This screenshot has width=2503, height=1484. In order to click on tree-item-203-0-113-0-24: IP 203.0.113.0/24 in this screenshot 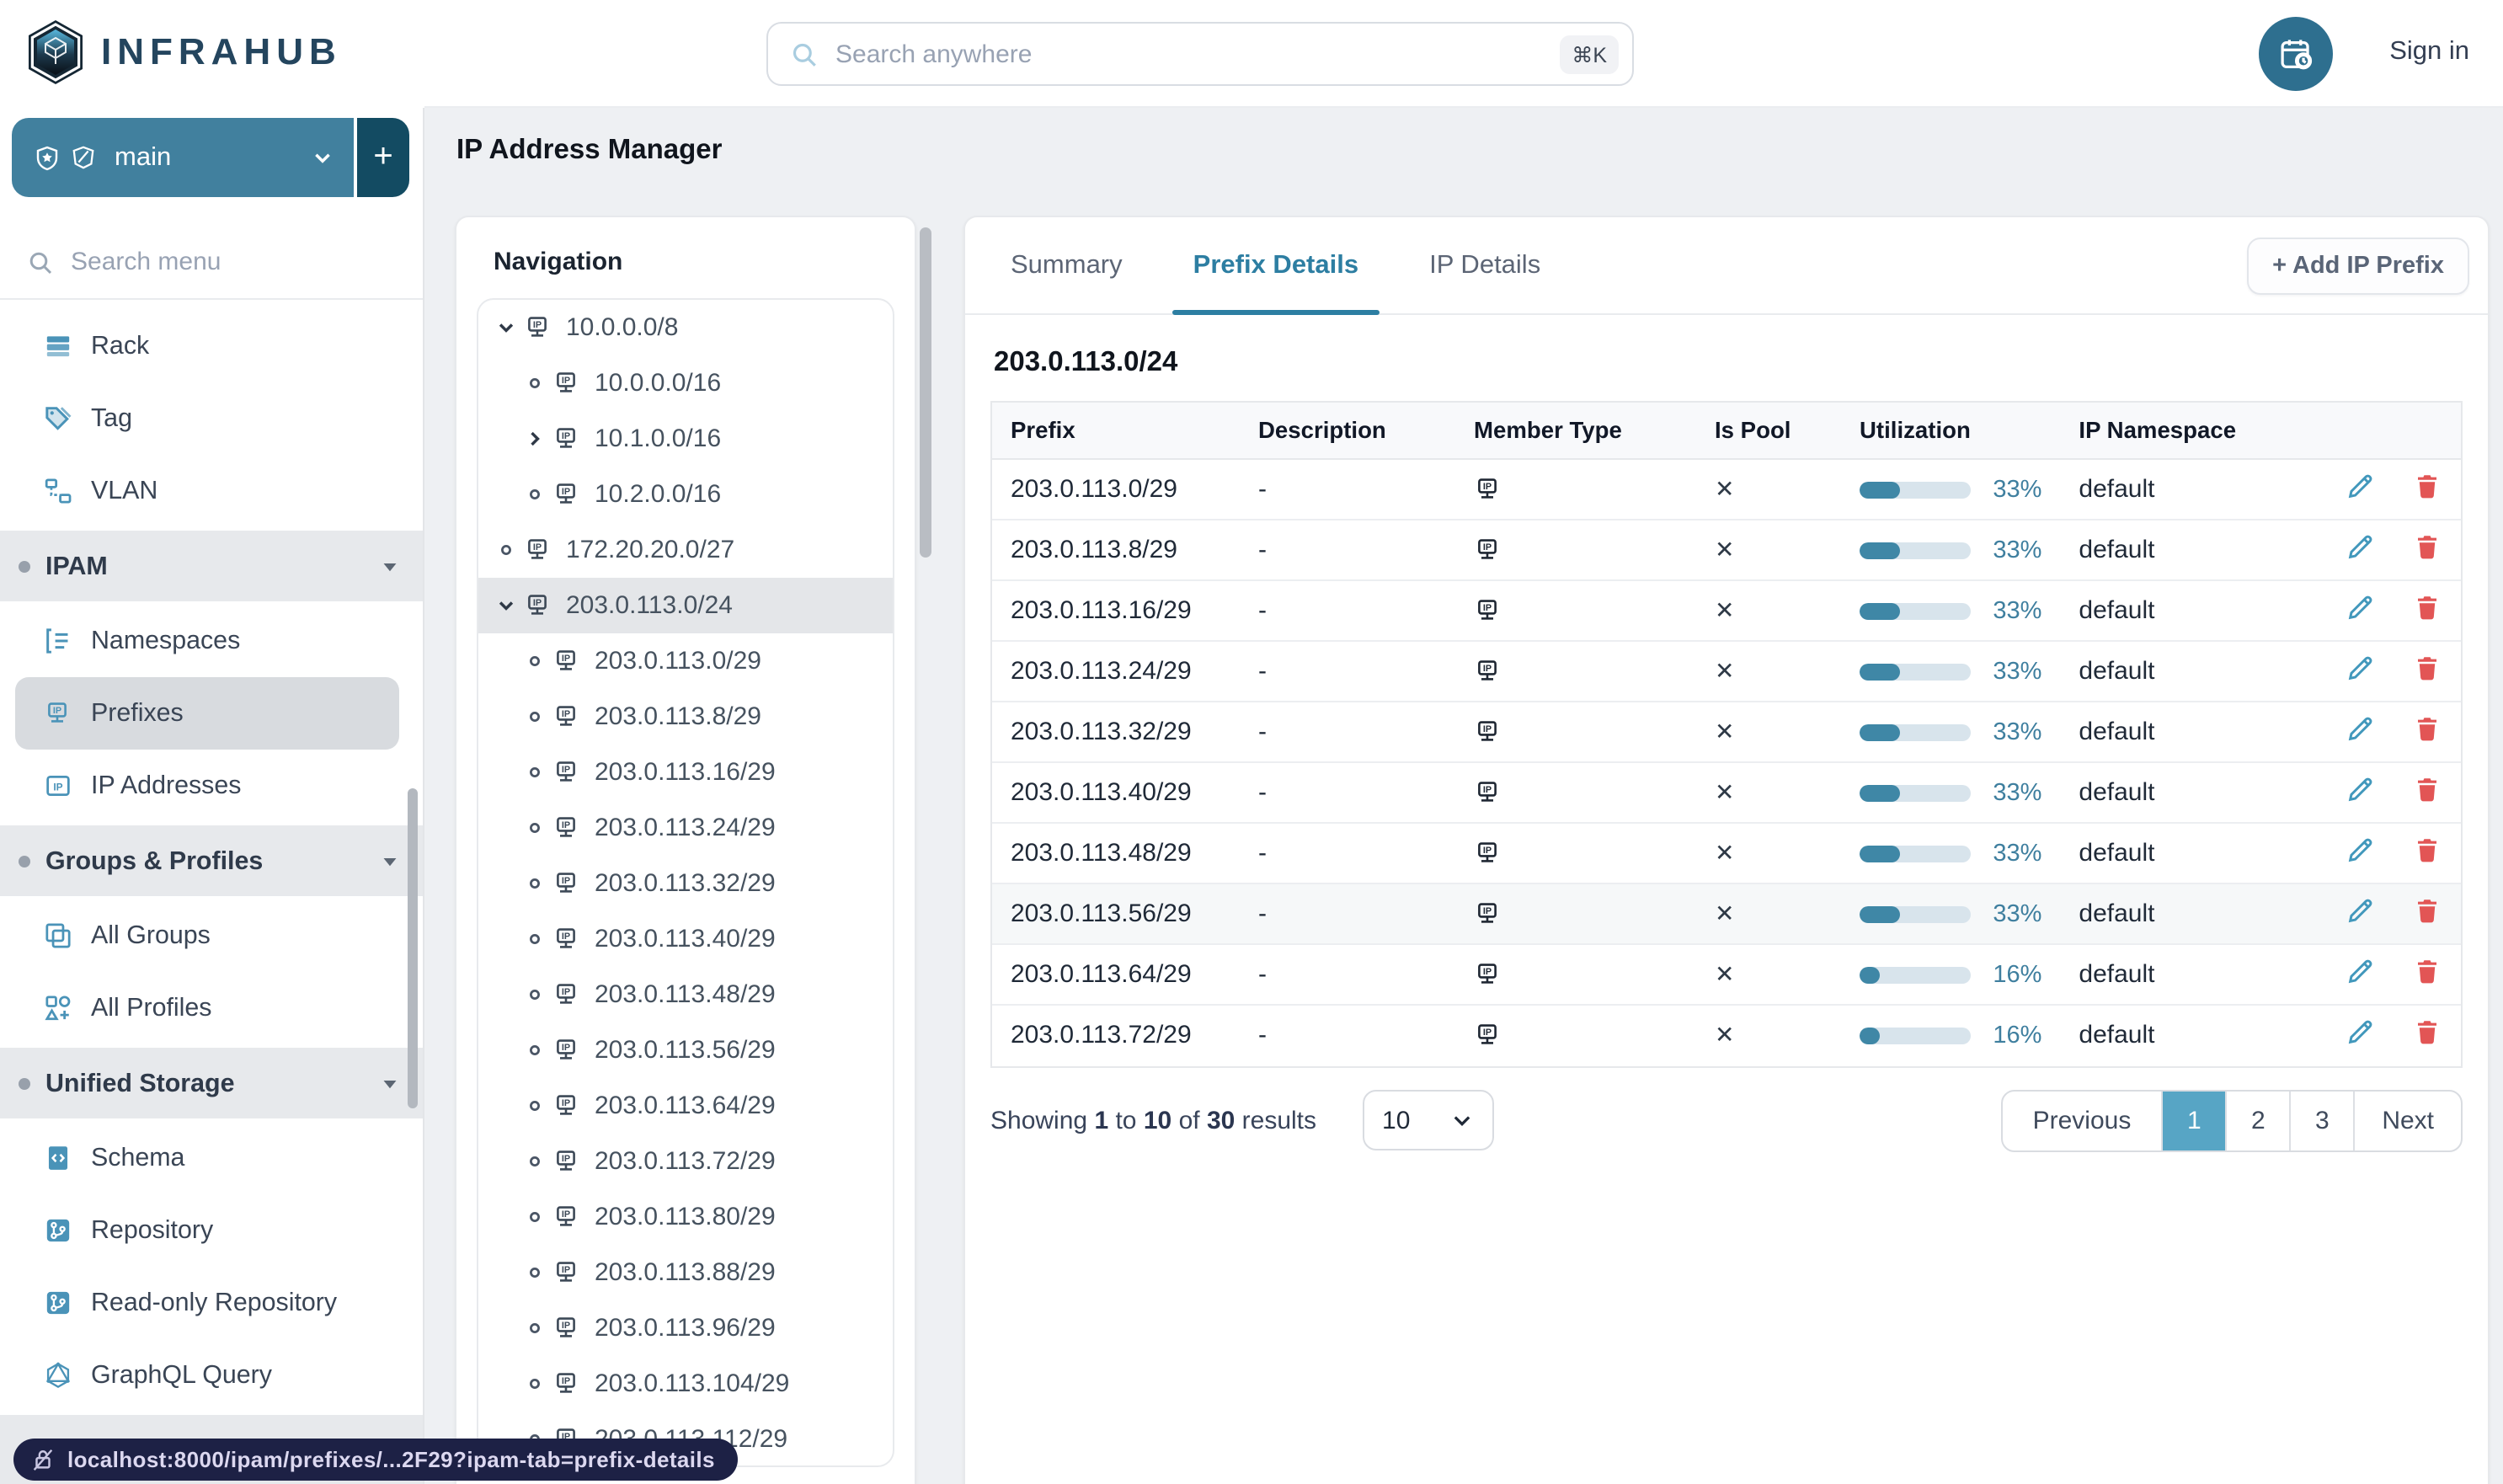, I will do `click(685, 606)`.